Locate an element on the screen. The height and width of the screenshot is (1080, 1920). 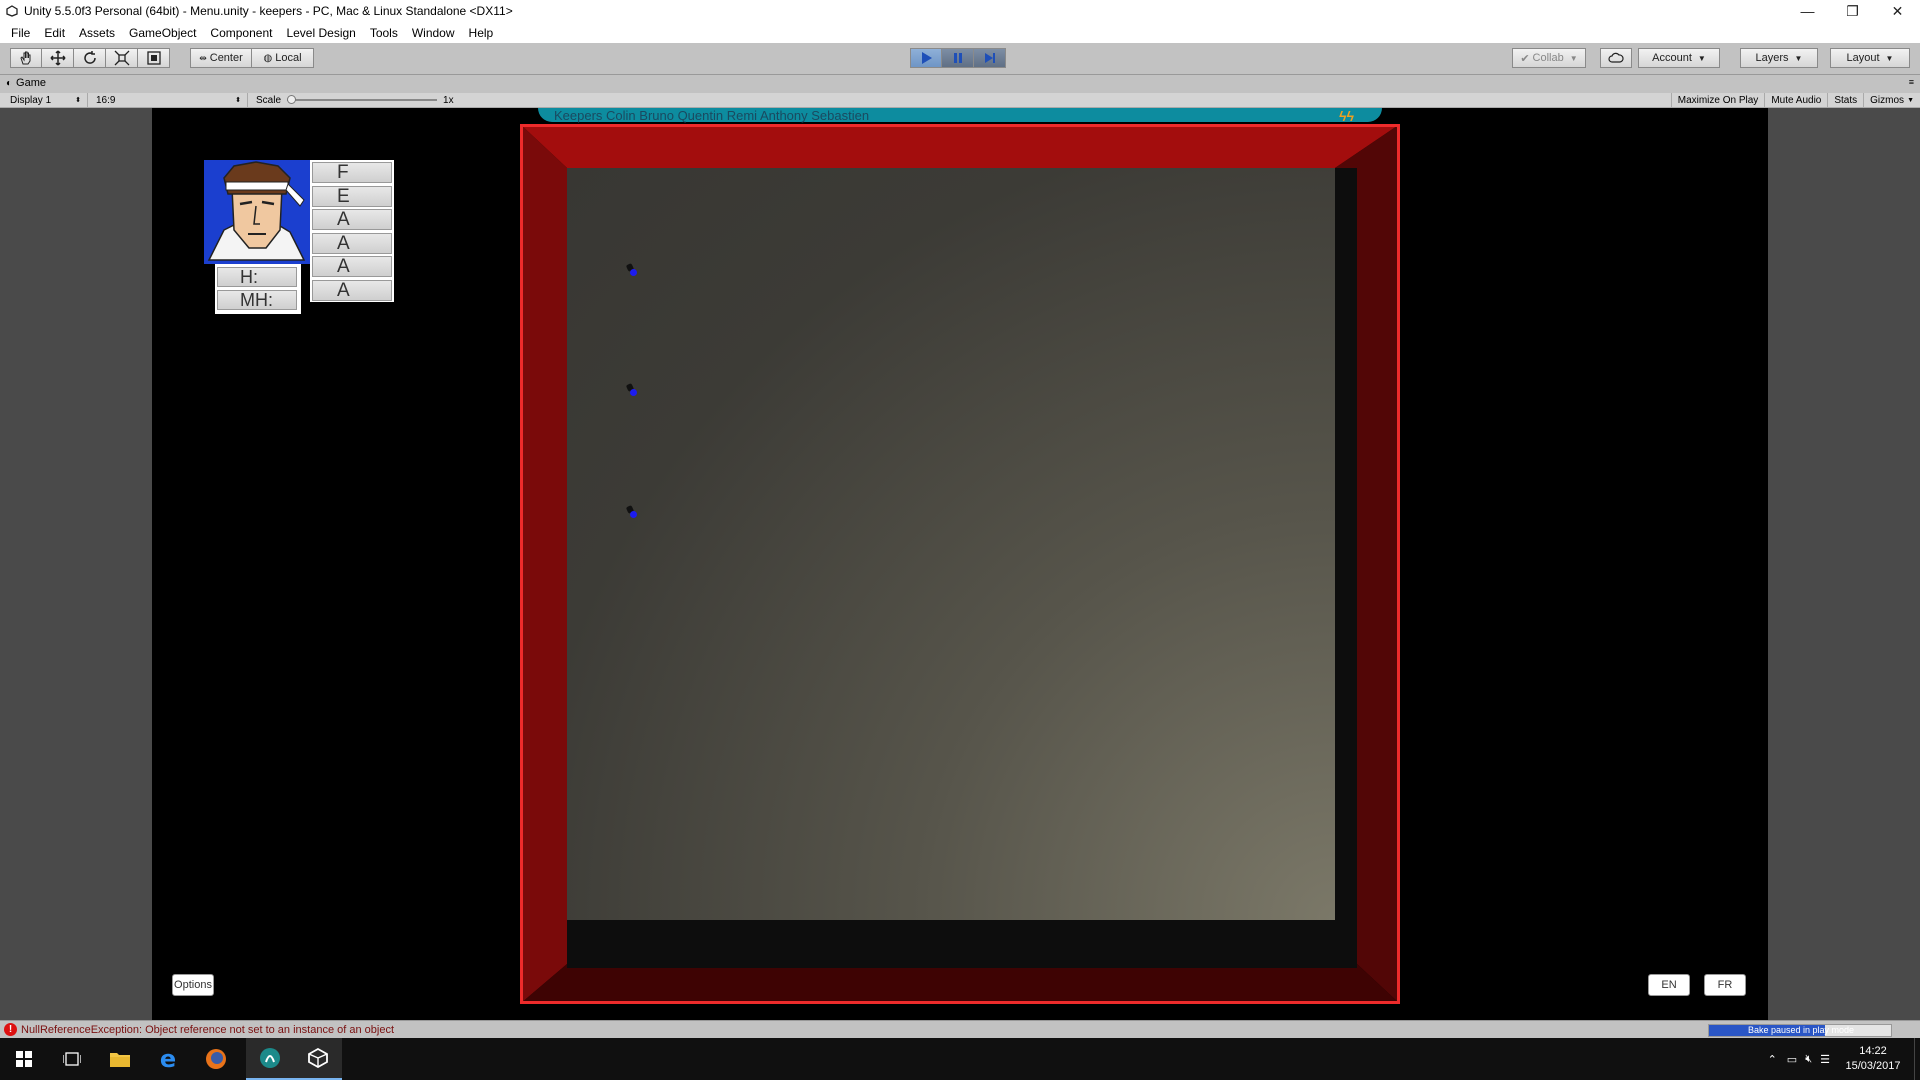
pause-button is located at coordinates (958, 58).